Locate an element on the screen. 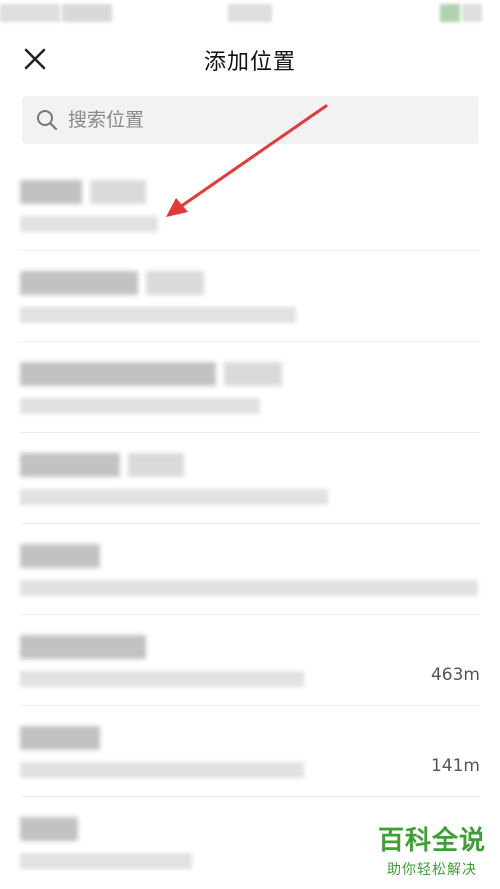 The image size is (500, 889). page-title: 添加位置 is located at coordinates (249, 62).